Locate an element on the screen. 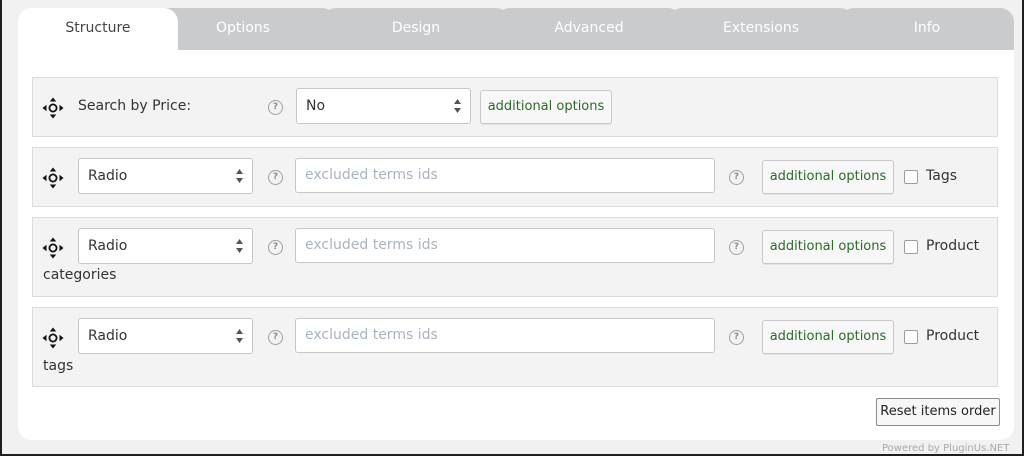 The image size is (1024, 456). tab-extensions: Extensions is located at coordinates (761, 29).